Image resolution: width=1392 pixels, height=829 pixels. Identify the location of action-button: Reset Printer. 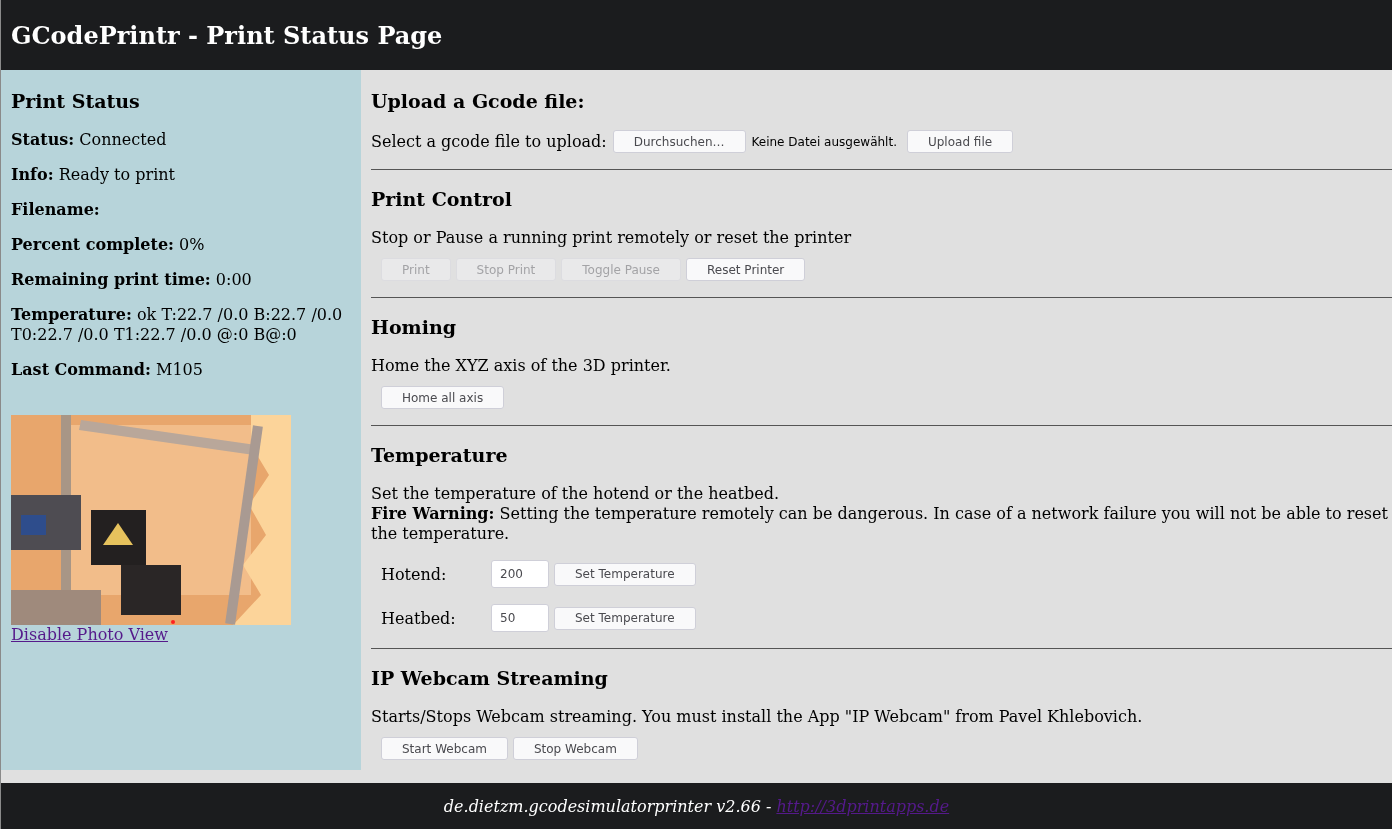
(746, 269).